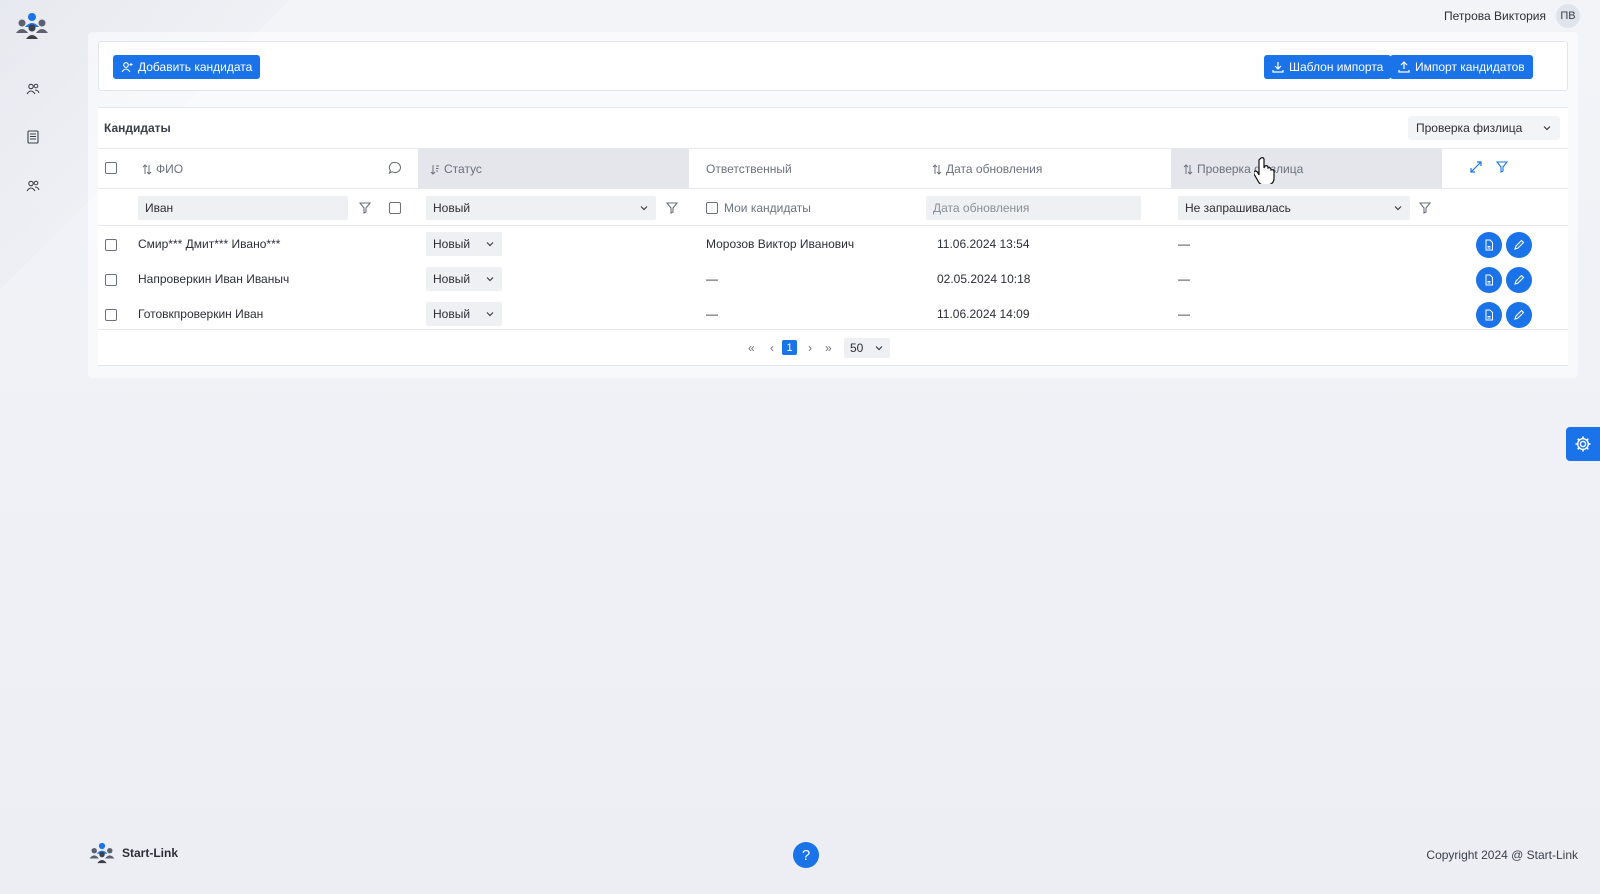 This screenshot has height=894, width=1600. I want to click on panel-title: Кандидаты, so click(137, 128).